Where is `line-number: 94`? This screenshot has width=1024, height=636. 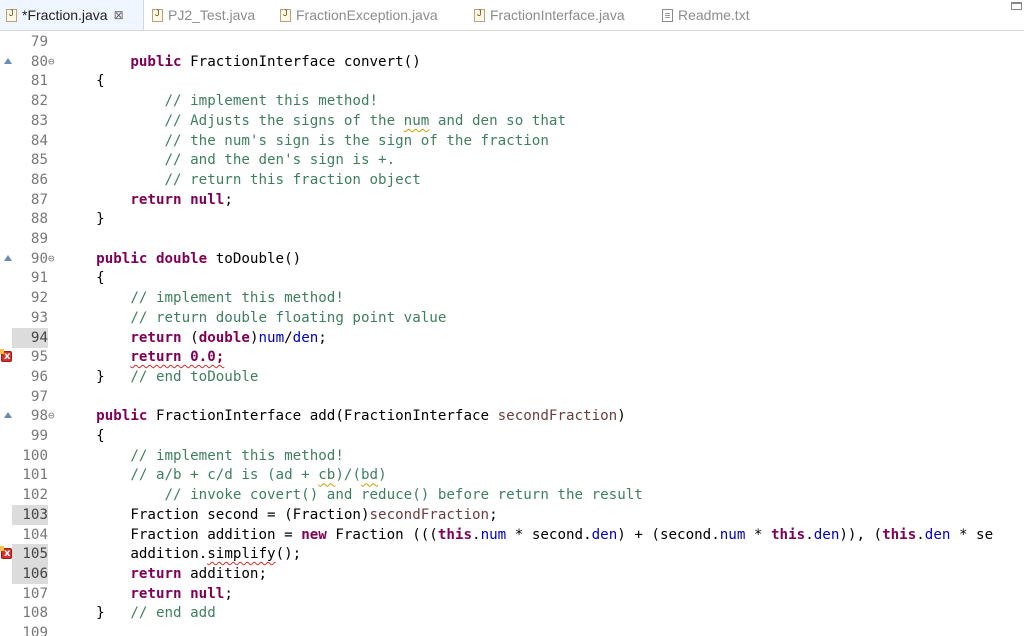 line-number: 94 is located at coordinates (30, 337).